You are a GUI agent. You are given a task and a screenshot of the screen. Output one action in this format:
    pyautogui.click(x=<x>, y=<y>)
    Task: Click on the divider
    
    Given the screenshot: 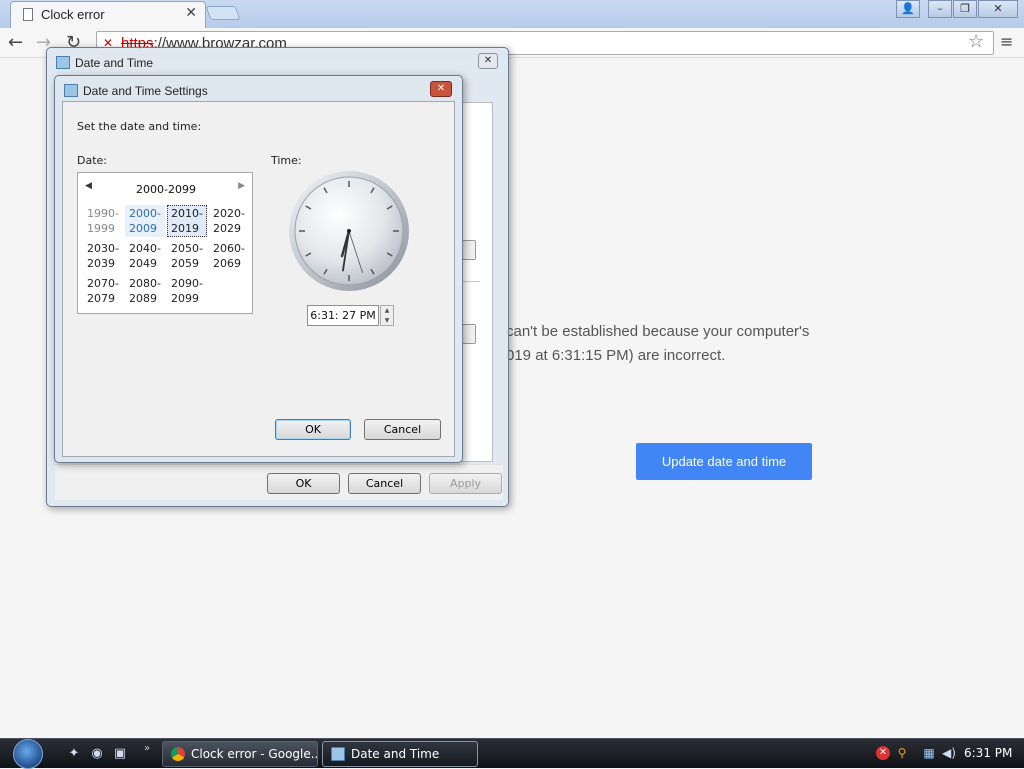 What is the action you would take?
    pyautogui.click(x=471, y=281)
    